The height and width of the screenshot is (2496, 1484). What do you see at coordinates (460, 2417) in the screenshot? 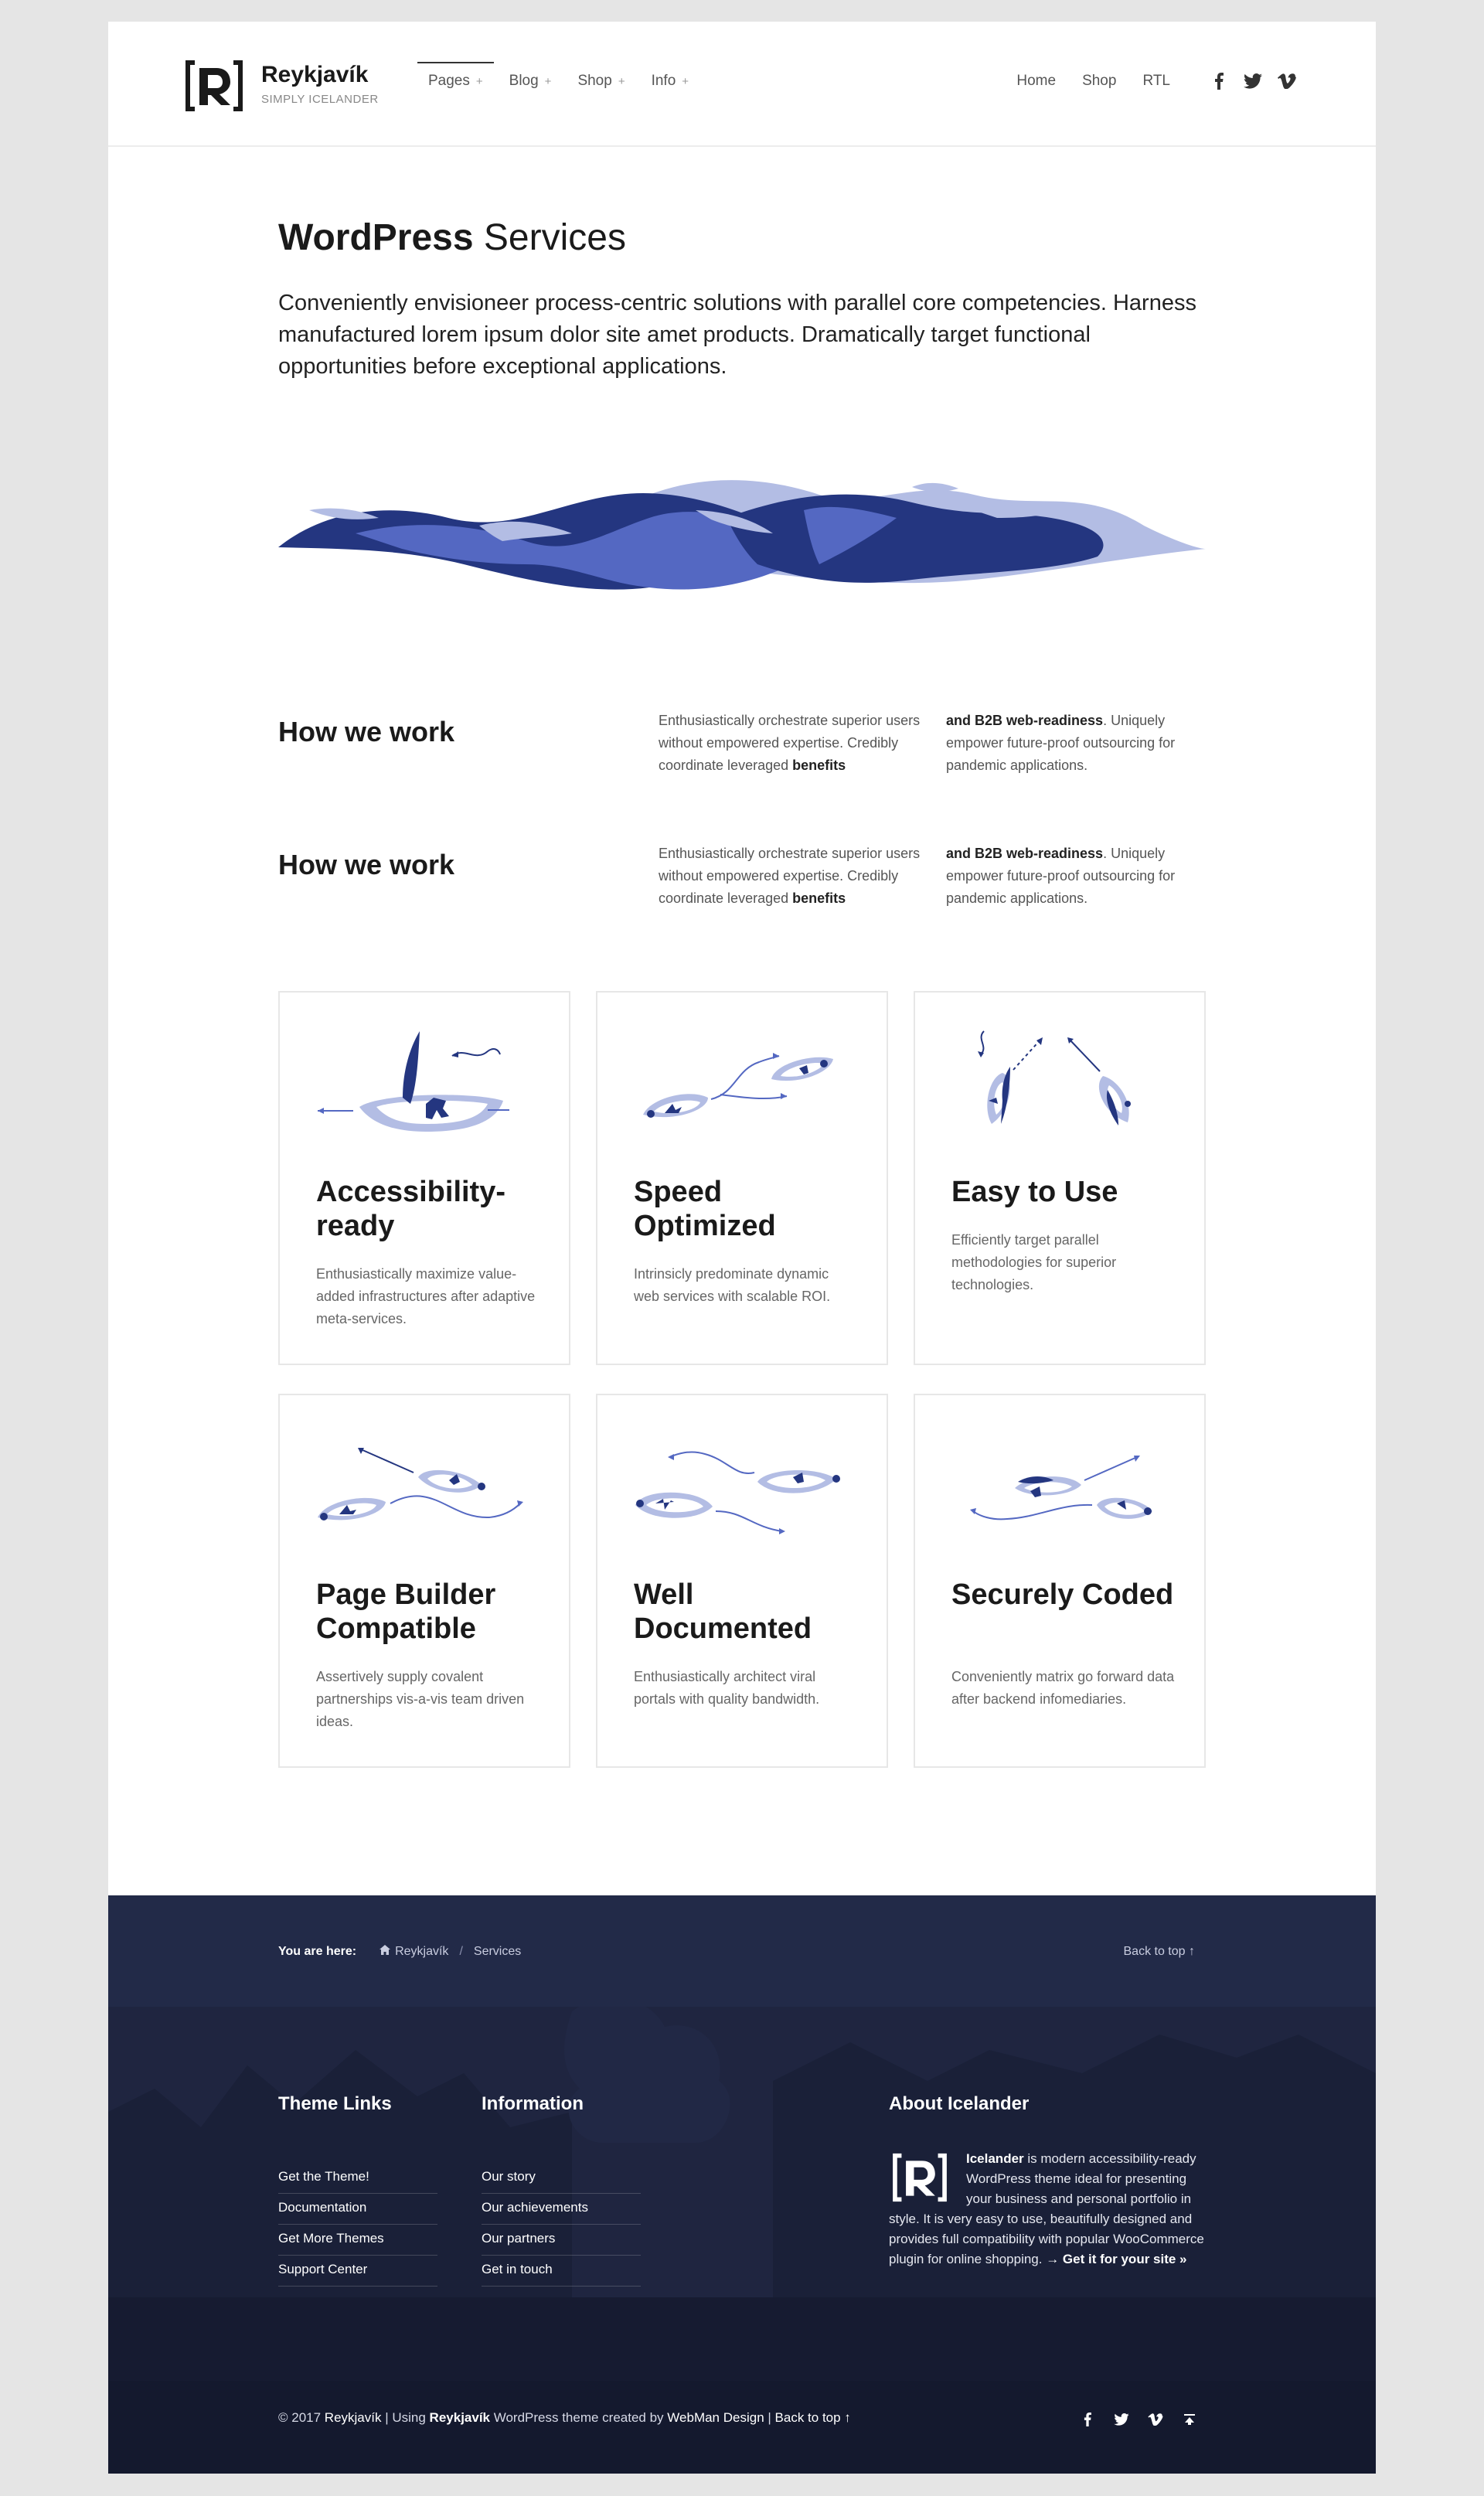
I see `copyright-theme-link: Reykjavík` at bounding box center [460, 2417].